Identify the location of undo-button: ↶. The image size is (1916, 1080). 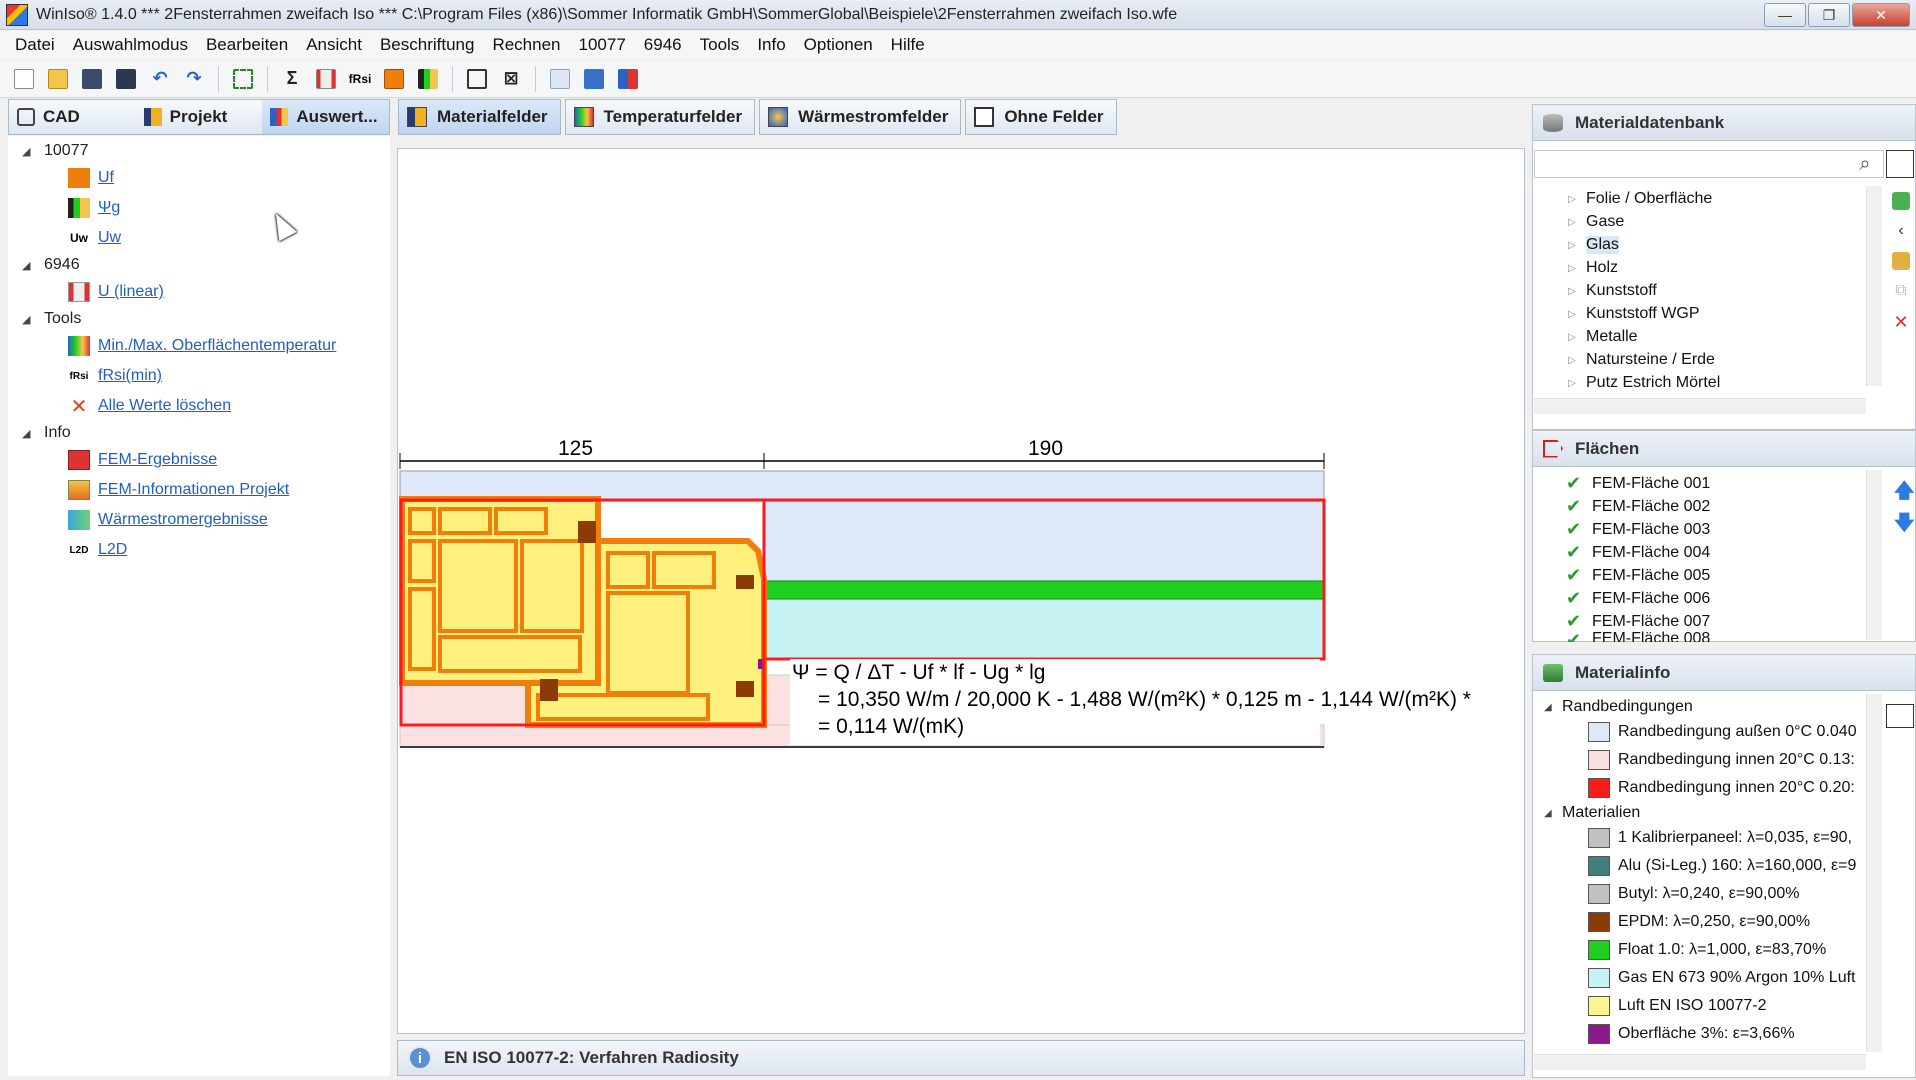
(160, 79).